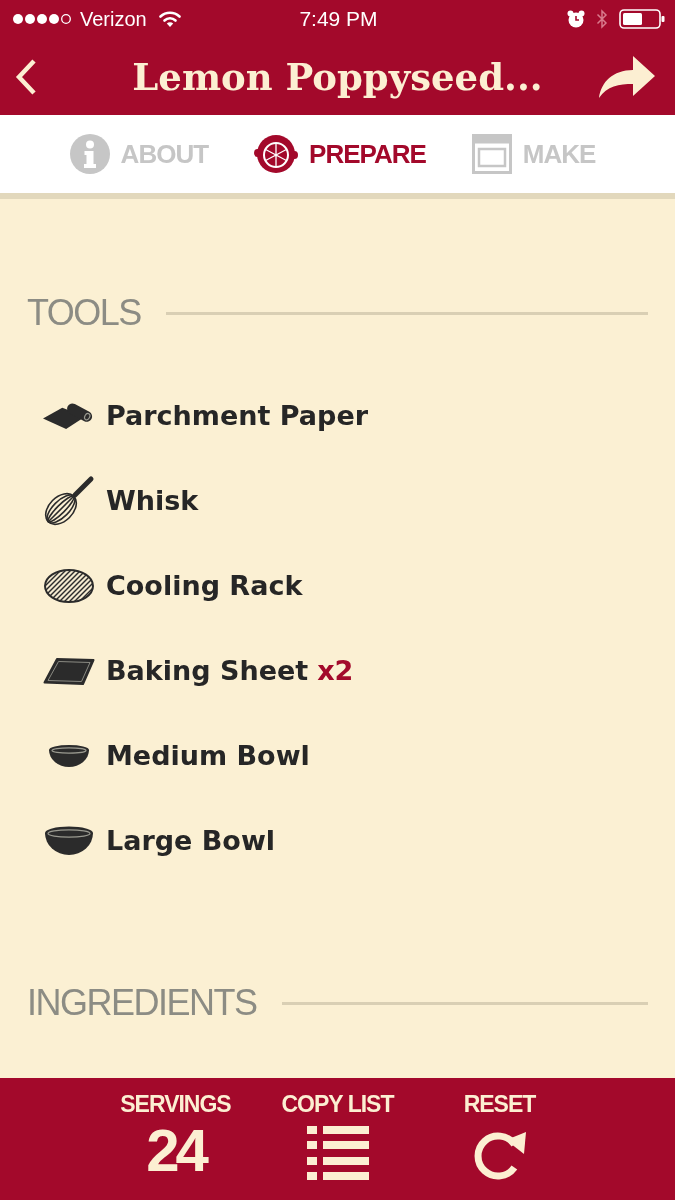 The image size is (675, 1200). Describe the element at coordinates (142, 1003) in the screenshot. I see `section-heading: INGREDIENTS` at that location.